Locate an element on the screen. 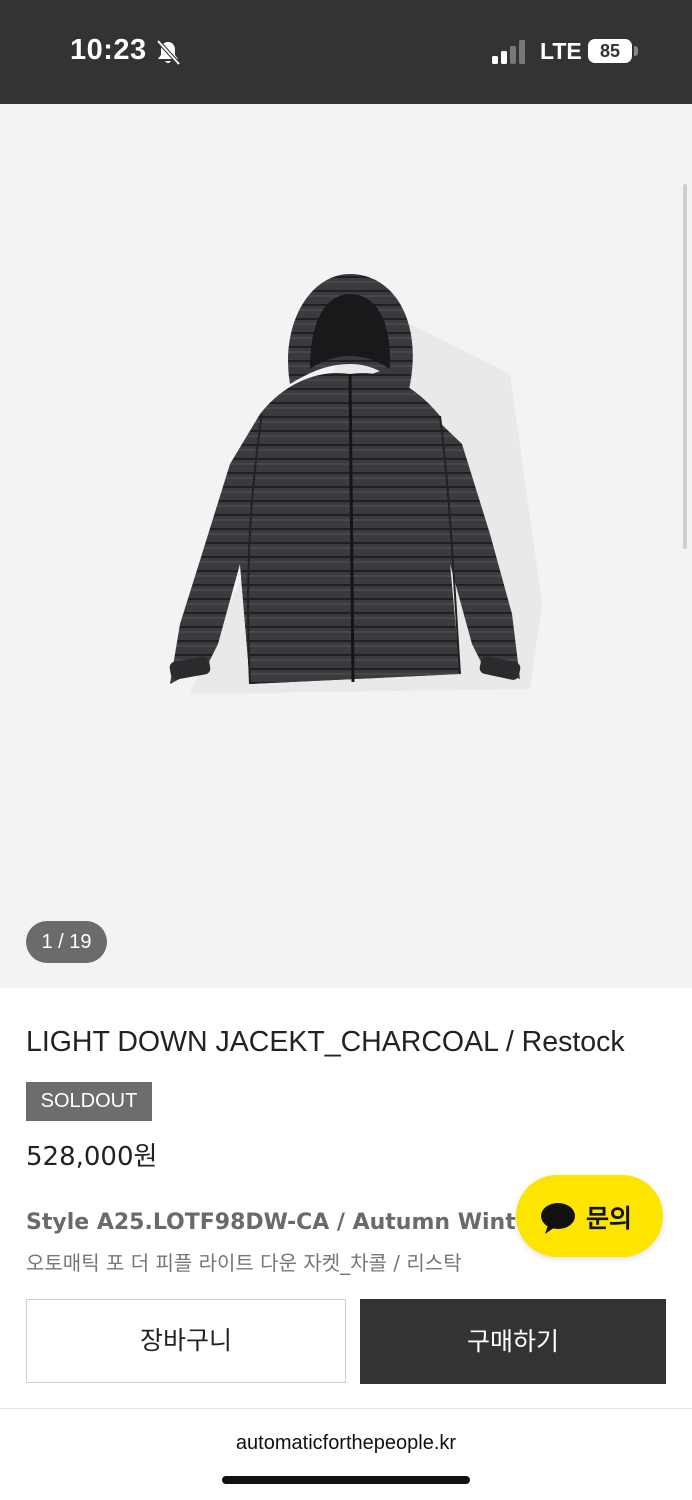  url-text: automaticforthepeople.kr is located at coordinates (346, 1443).